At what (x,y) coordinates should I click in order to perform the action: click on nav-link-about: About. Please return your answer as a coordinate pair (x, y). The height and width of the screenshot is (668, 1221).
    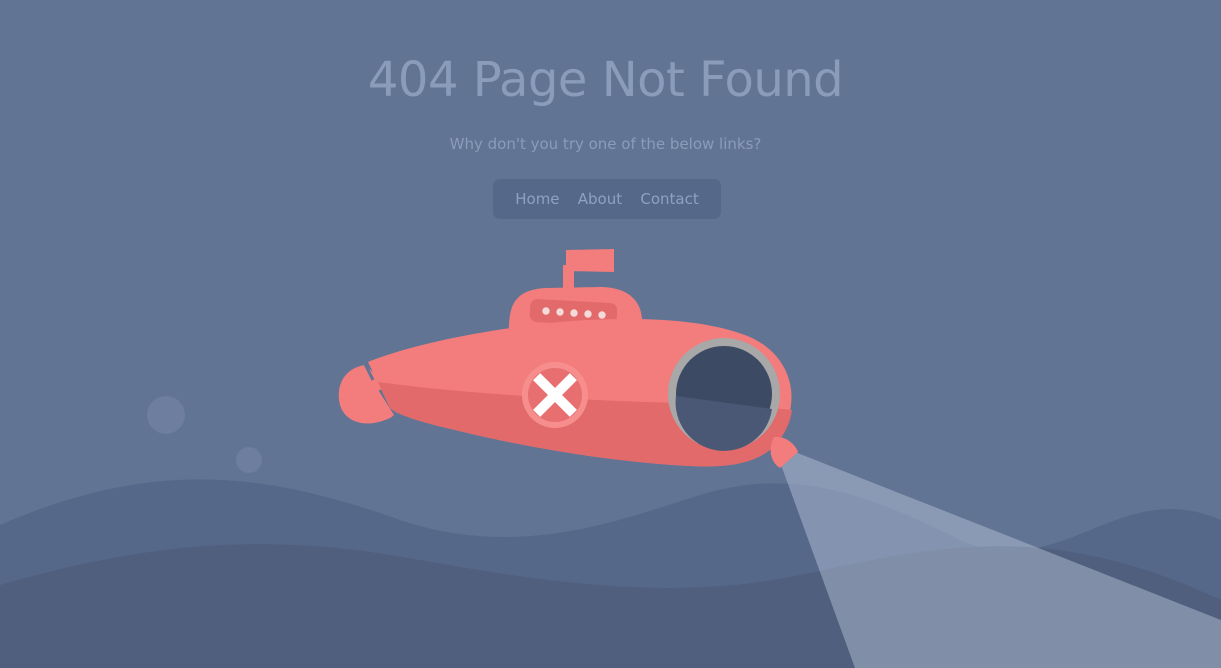
    Looking at the image, I should click on (600, 199).